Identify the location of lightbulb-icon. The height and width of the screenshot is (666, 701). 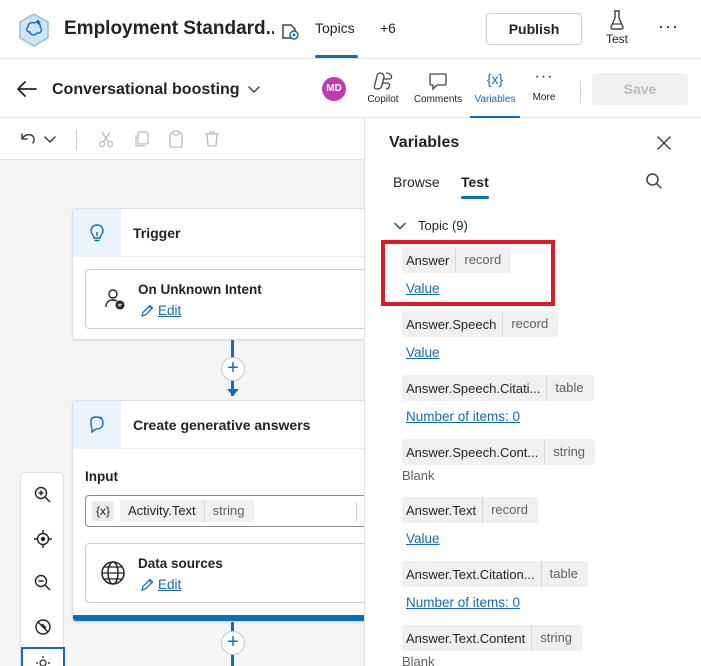
(97, 233).